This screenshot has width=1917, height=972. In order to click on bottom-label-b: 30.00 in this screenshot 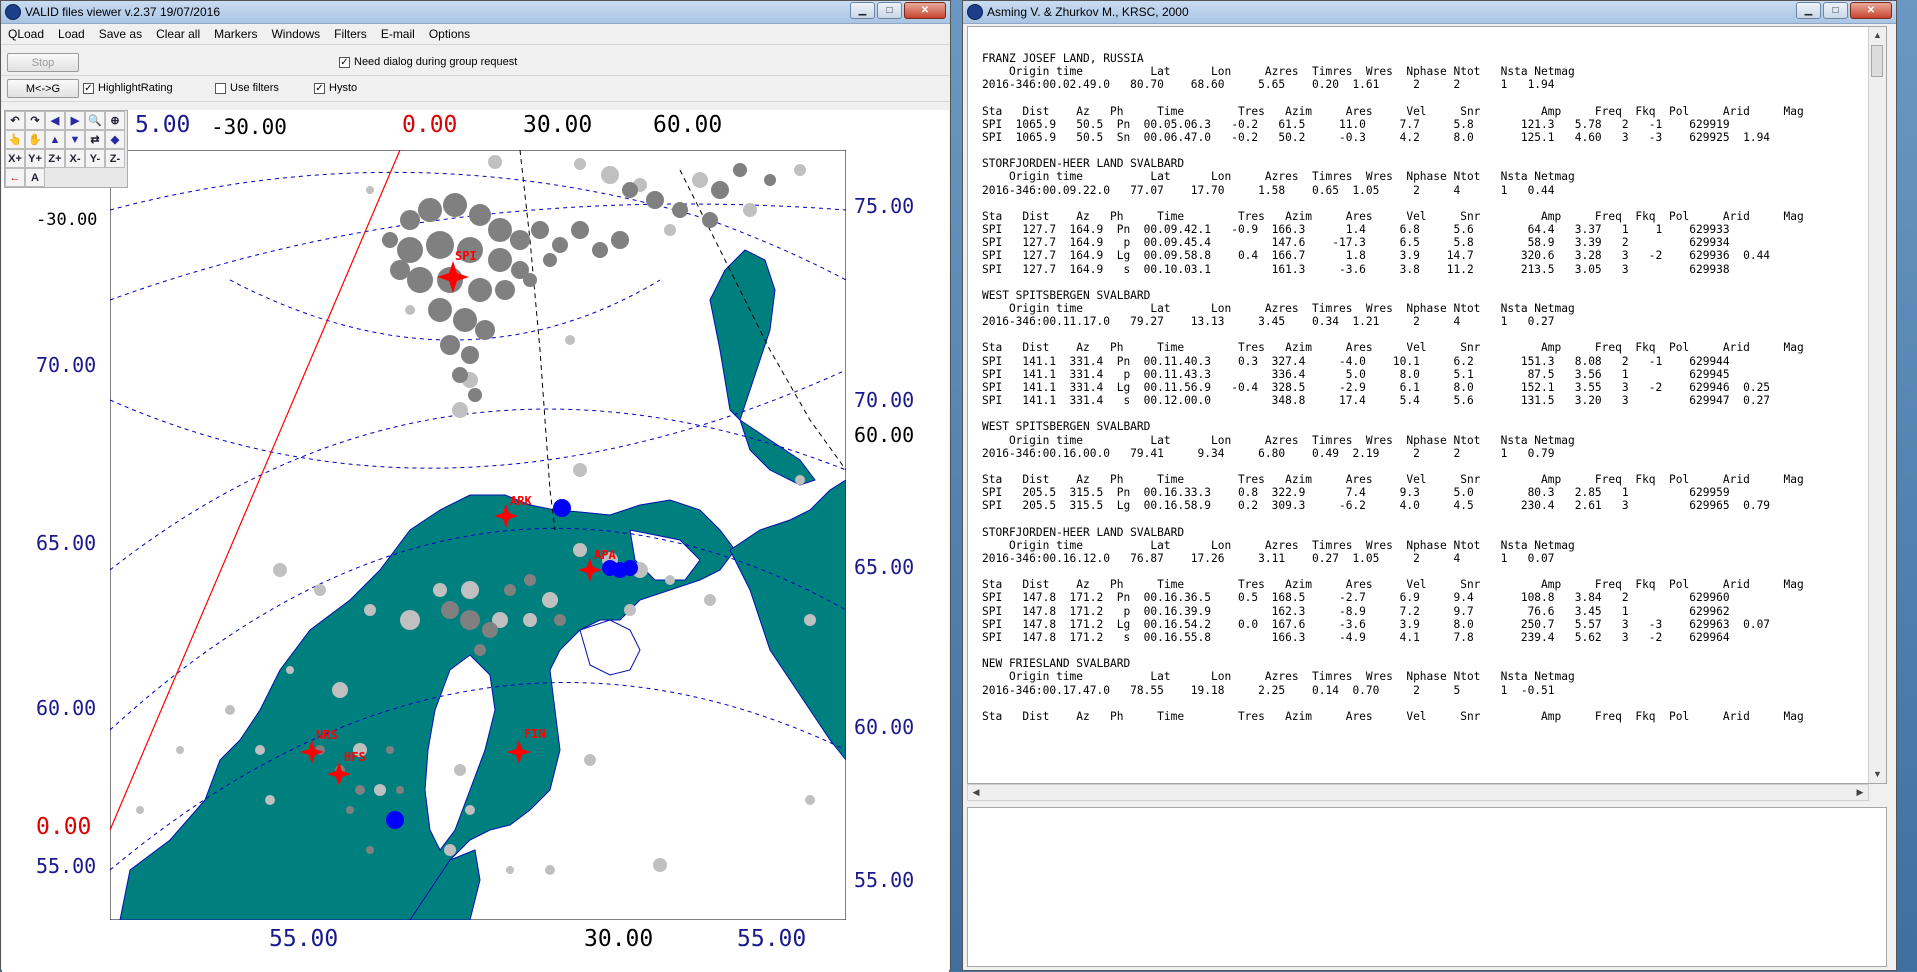, I will do `click(619, 939)`.